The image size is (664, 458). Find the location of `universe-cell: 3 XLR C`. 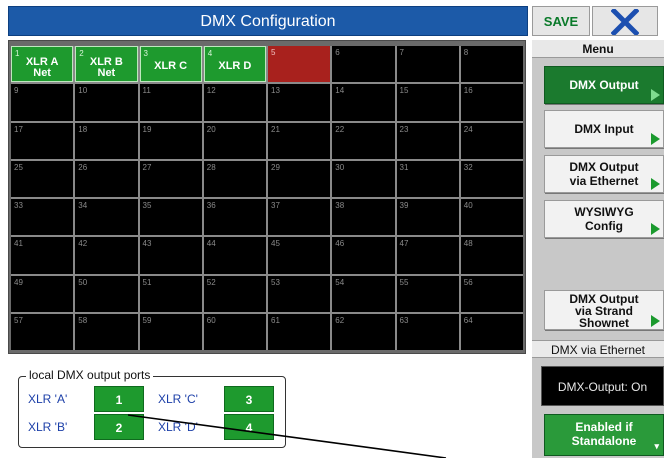

universe-cell: 3 XLR C is located at coordinates (170, 64).